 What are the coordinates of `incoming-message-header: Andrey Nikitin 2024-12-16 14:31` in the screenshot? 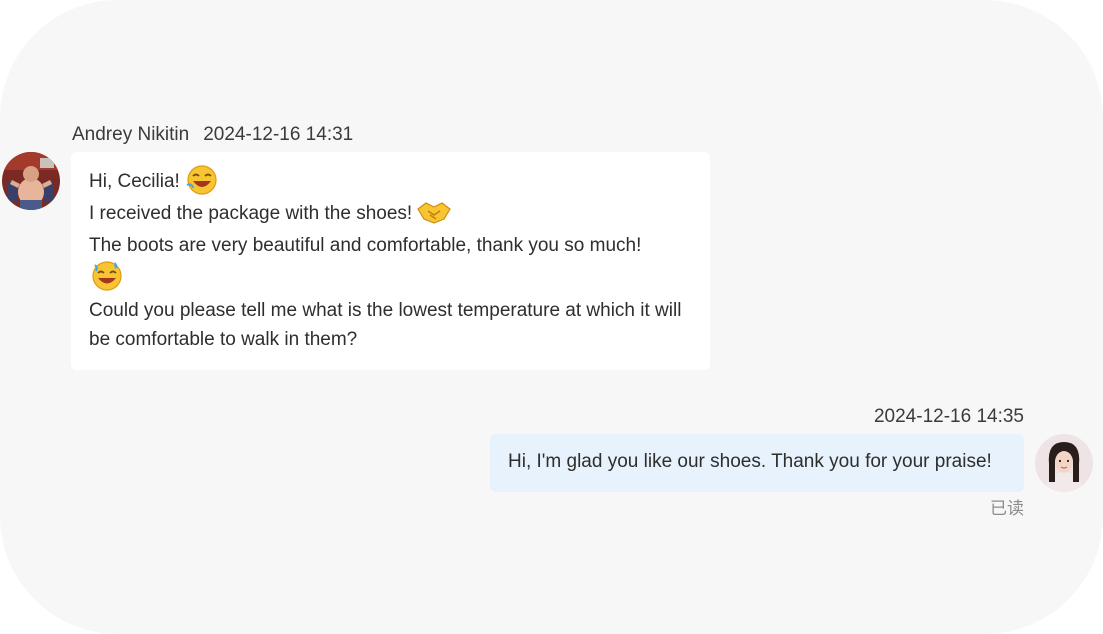 It's located at (212, 135).